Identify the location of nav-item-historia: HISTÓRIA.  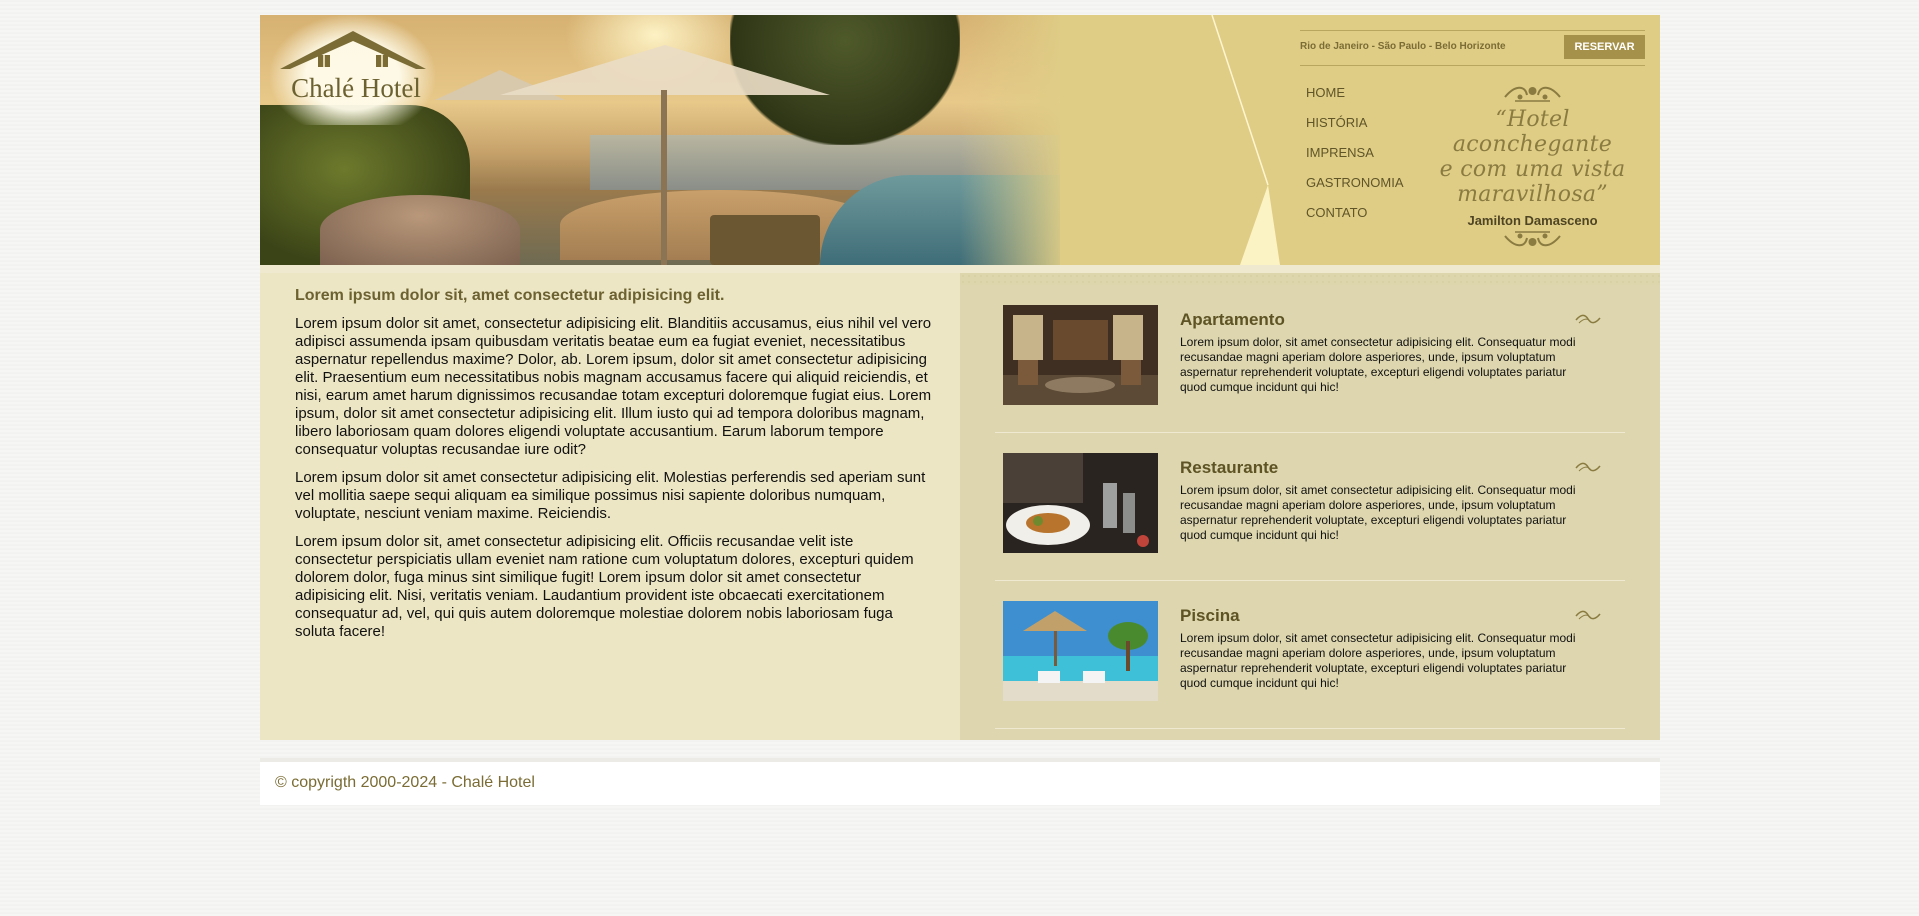
(1355, 130).